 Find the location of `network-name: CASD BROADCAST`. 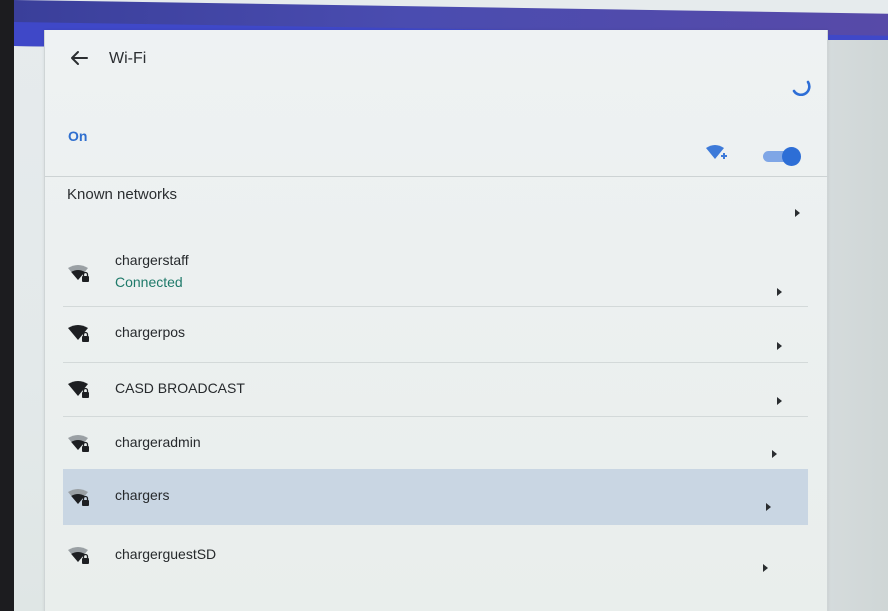

network-name: CASD BROADCAST is located at coordinates (180, 388).